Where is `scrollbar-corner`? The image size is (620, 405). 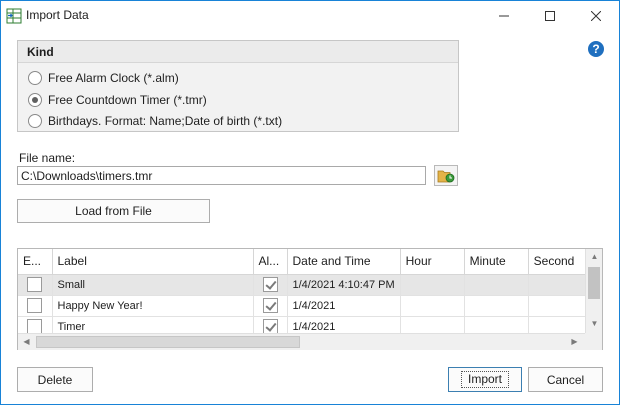 scrollbar-corner is located at coordinates (593, 341).